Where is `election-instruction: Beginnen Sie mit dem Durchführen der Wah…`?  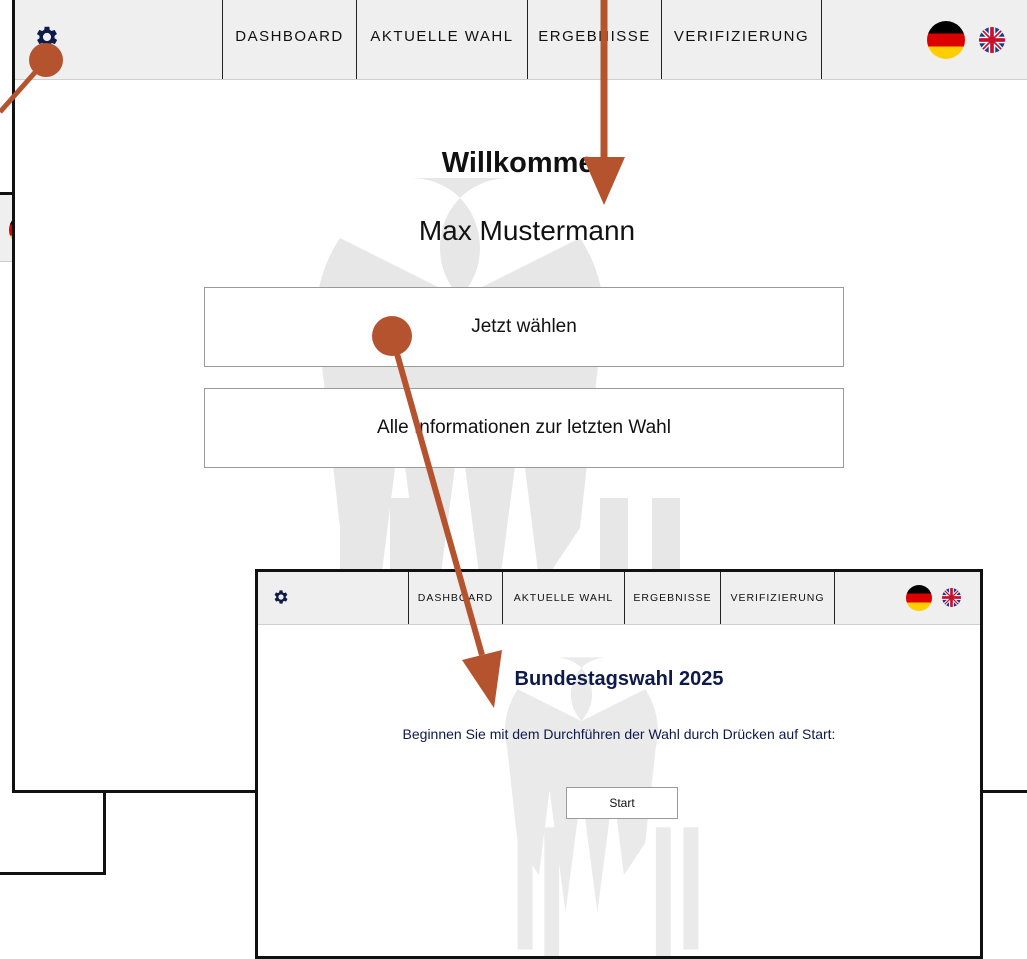 election-instruction: Beginnen Sie mit dem Durchführen der Wah… is located at coordinates (619, 734).